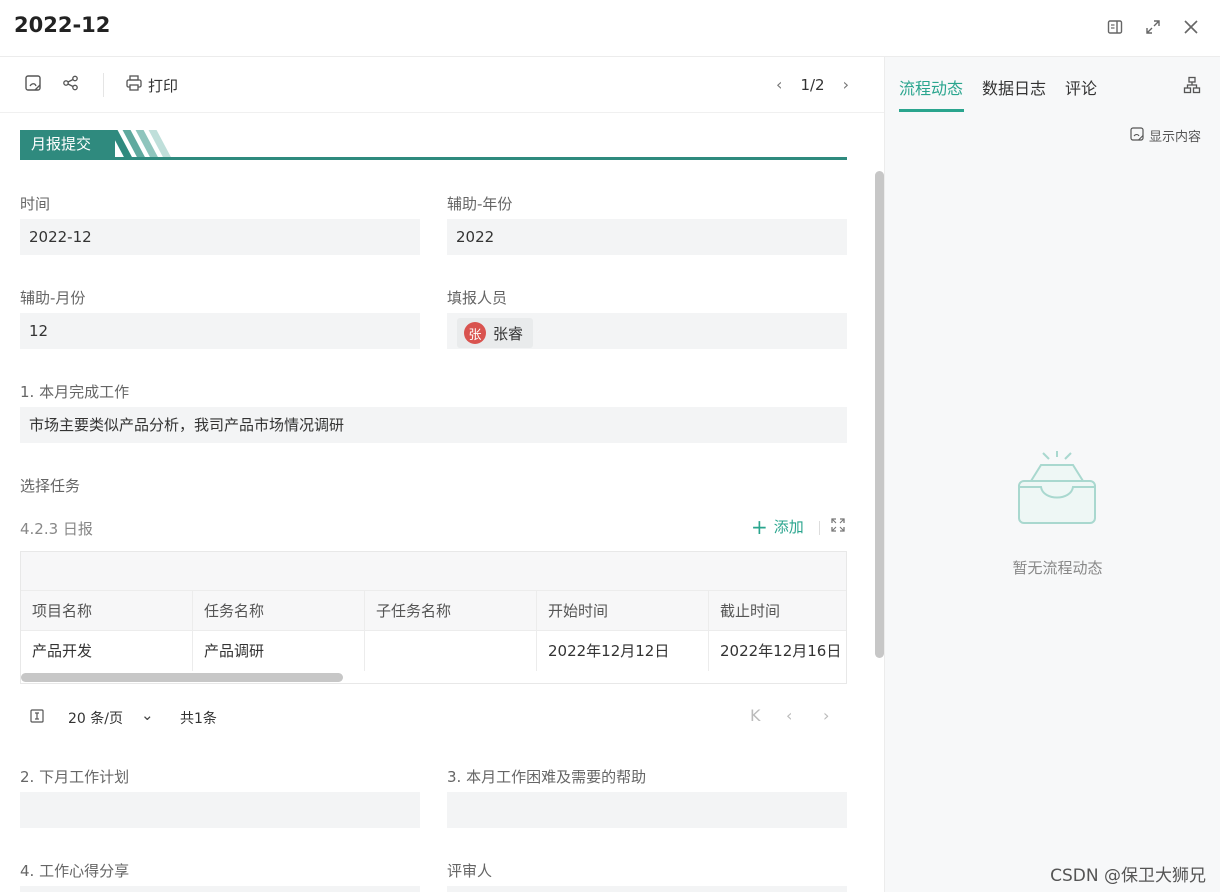 The height and width of the screenshot is (892, 1220). I want to click on column-header: 子任务名称, so click(451, 610).